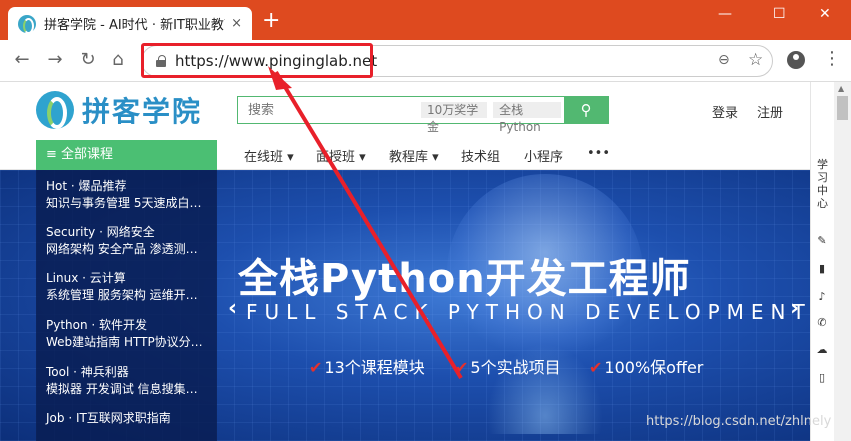 This screenshot has width=851, height=441. Describe the element at coordinates (823, 184) in the screenshot. I see `learning-center-link: 学习中心` at that location.